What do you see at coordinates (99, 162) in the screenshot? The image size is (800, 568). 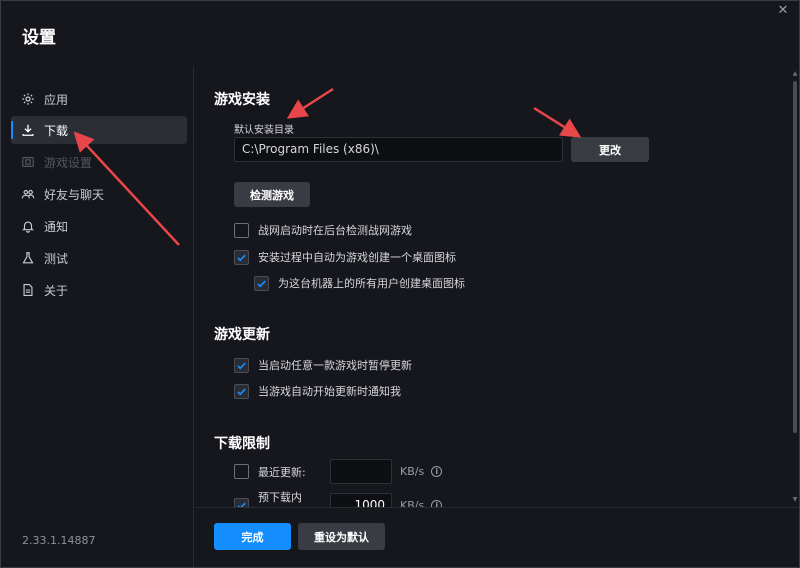 I see `sidebar-item-game-settings: 游戏设置` at bounding box center [99, 162].